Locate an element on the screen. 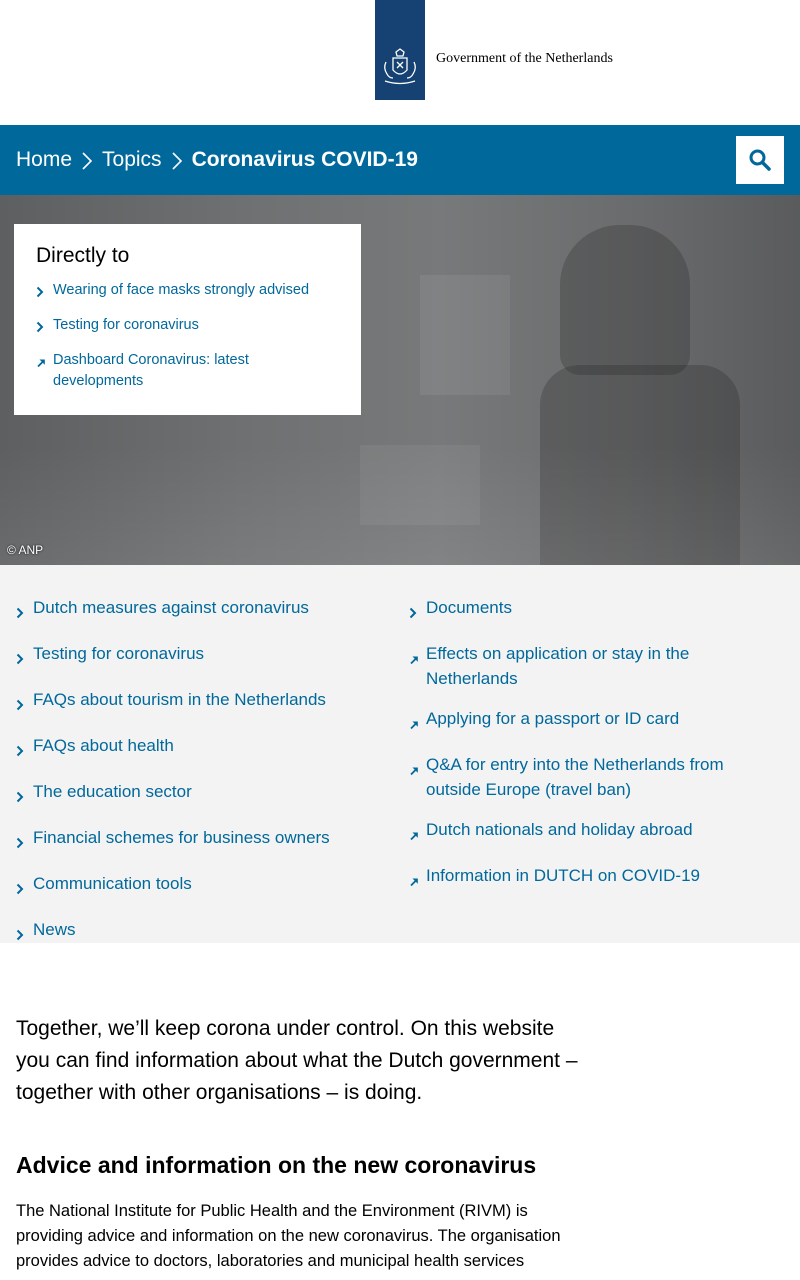 The height and width of the screenshot is (1280, 800). coat-of-arms-icon is located at coordinates (400, 66).